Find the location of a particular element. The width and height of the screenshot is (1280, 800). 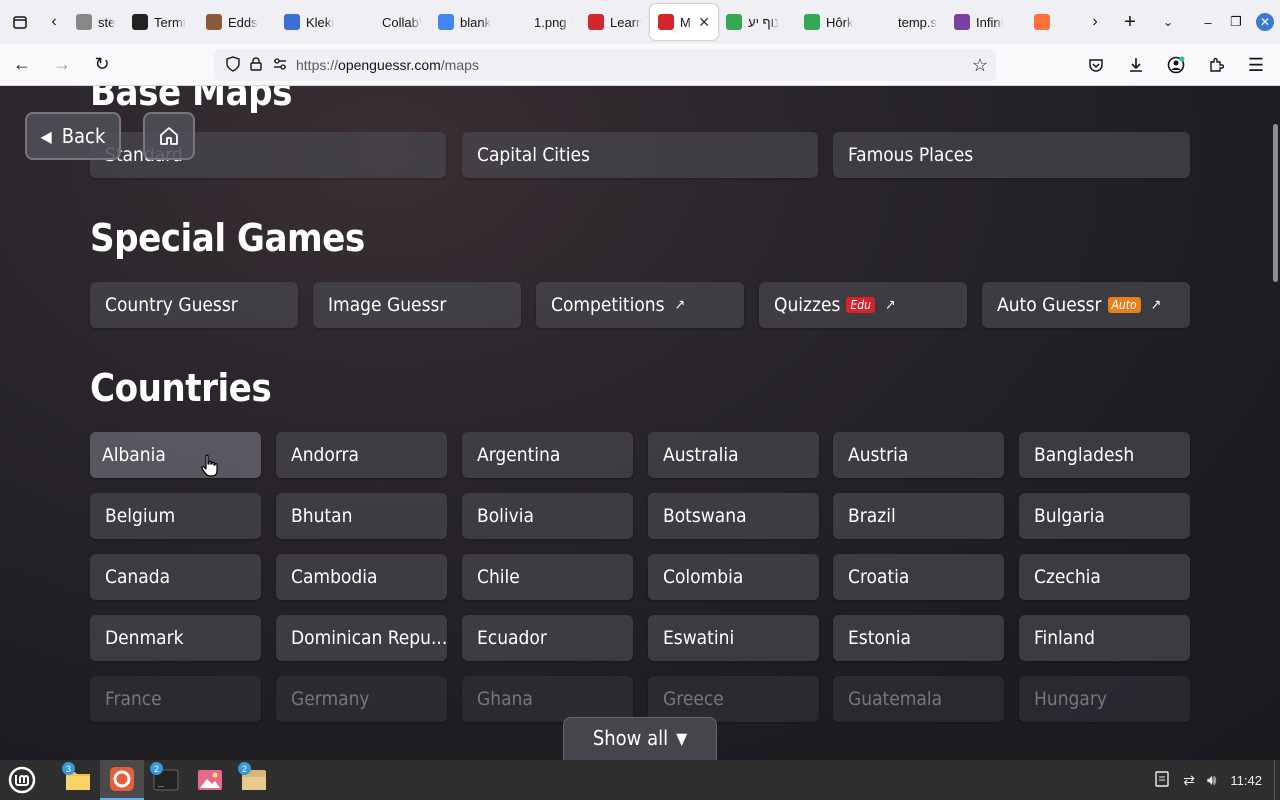

country-card: Bulgaria is located at coordinates (1104, 516).